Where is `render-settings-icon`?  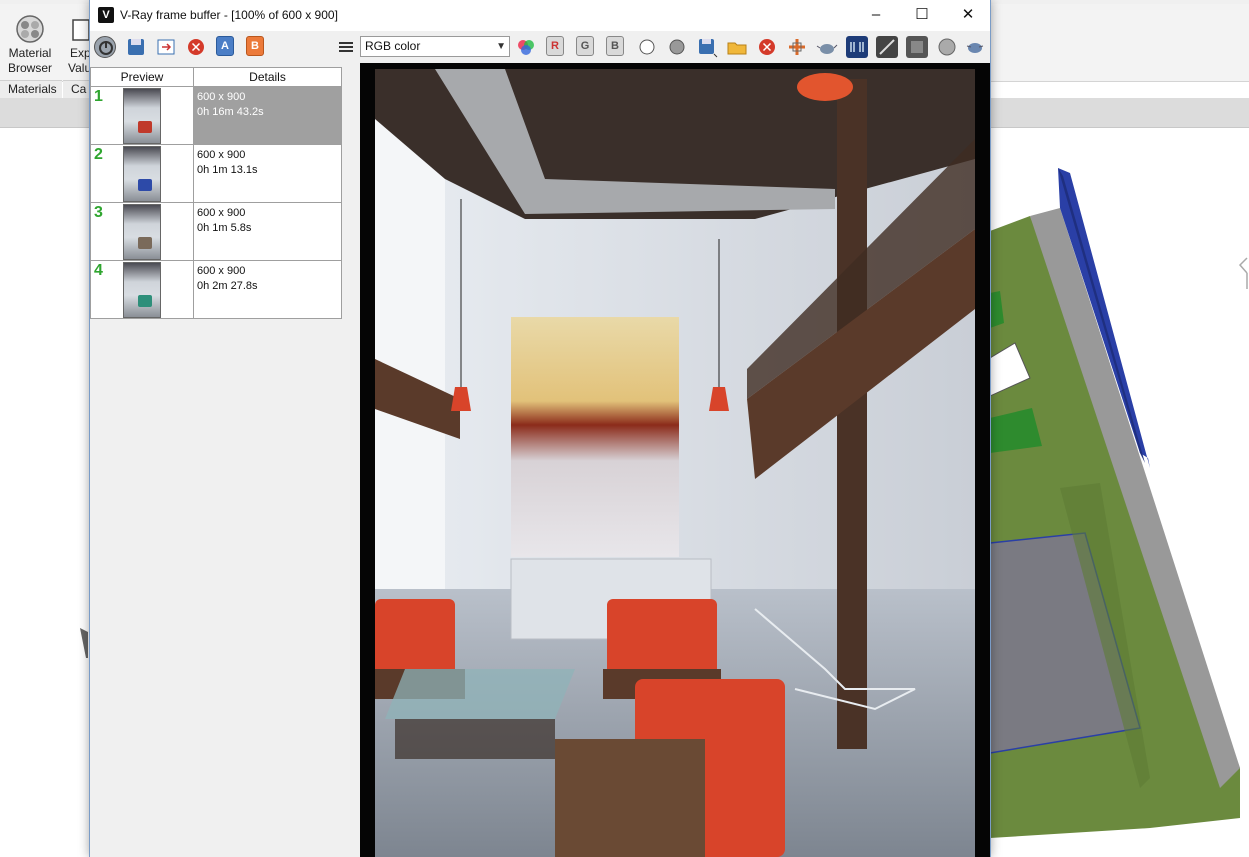
render-settings-icon is located at coordinates (975, 47).